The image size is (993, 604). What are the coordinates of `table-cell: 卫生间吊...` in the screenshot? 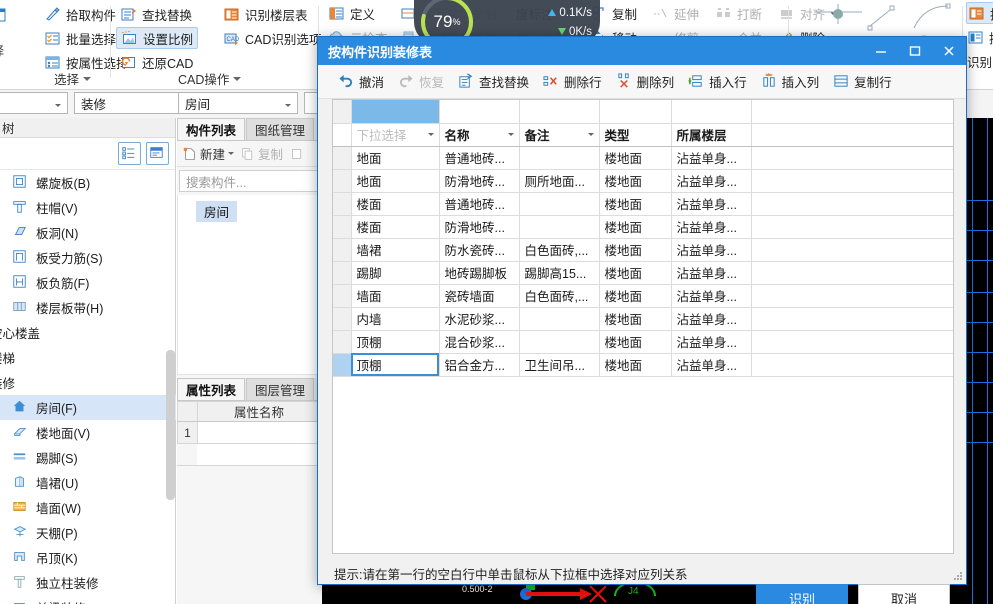 It's located at (559, 365).